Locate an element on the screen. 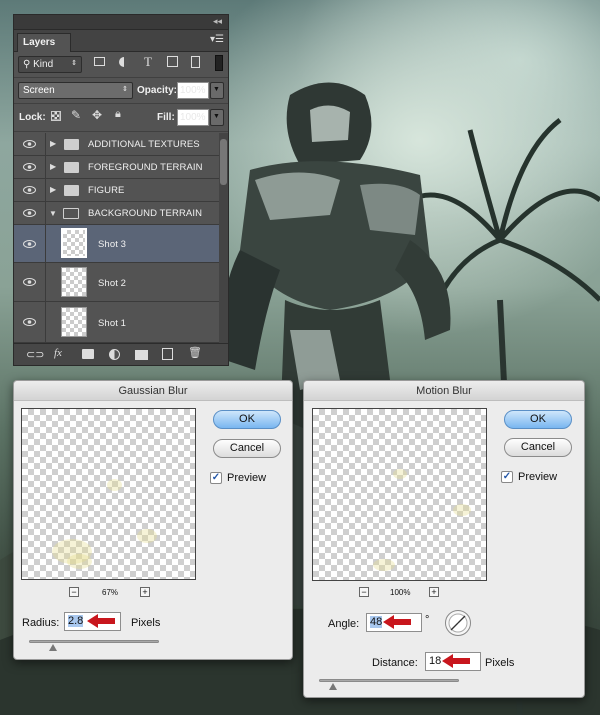 This screenshot has width=600, height=715. lock-pixels-icon: ✎ is located at coordinates (76, 115).